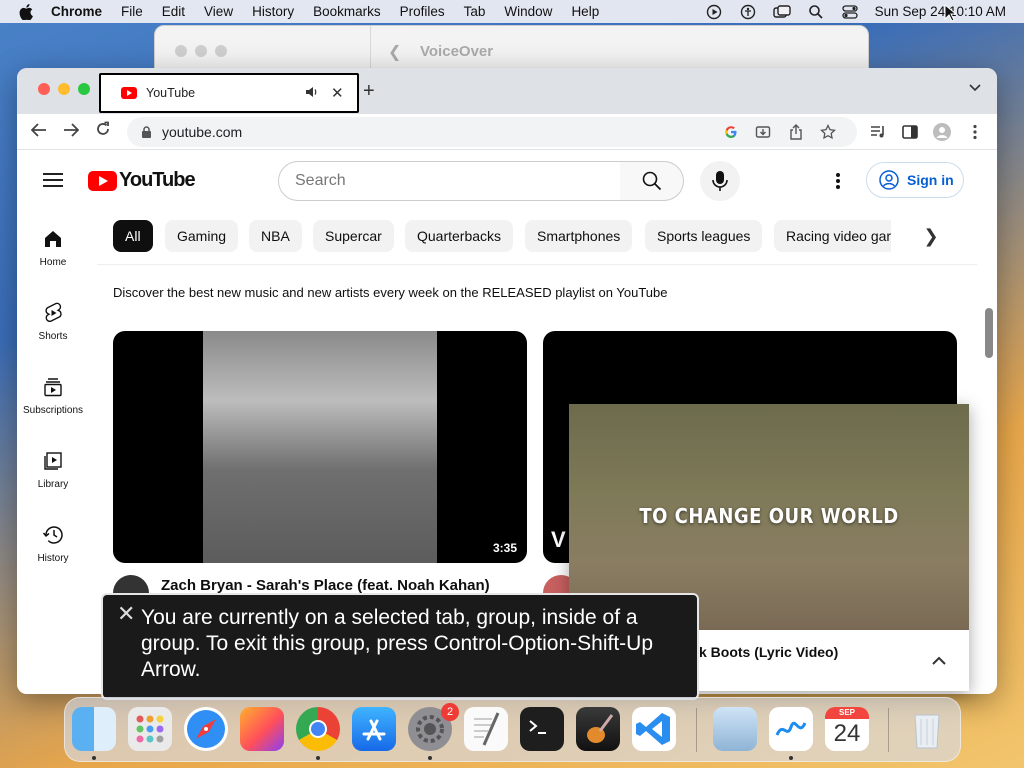 Image resolution: width=1024 pixels, height=768 pixels. What do you see at coordinates (202, 132) in the screenshot?
I see `url-text: youtube.com` at bounding box center [202, 132].